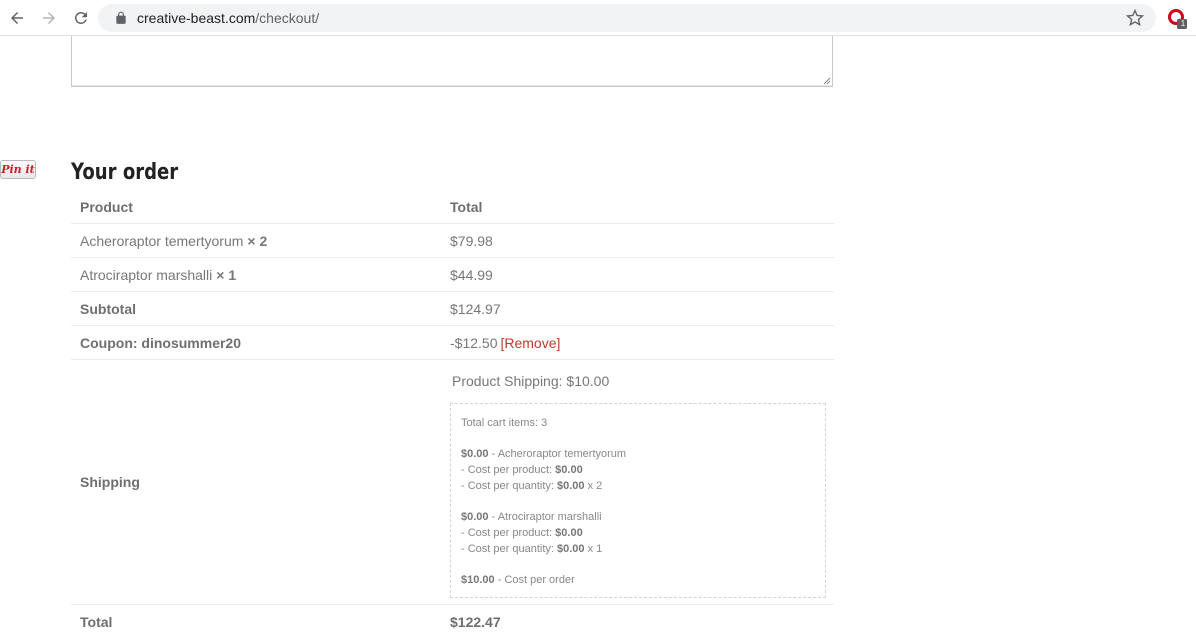 Image resolution: width=1196 pixels, height=639 pixels. I want to click on shipping-label: Shipping, so click(110, 482).